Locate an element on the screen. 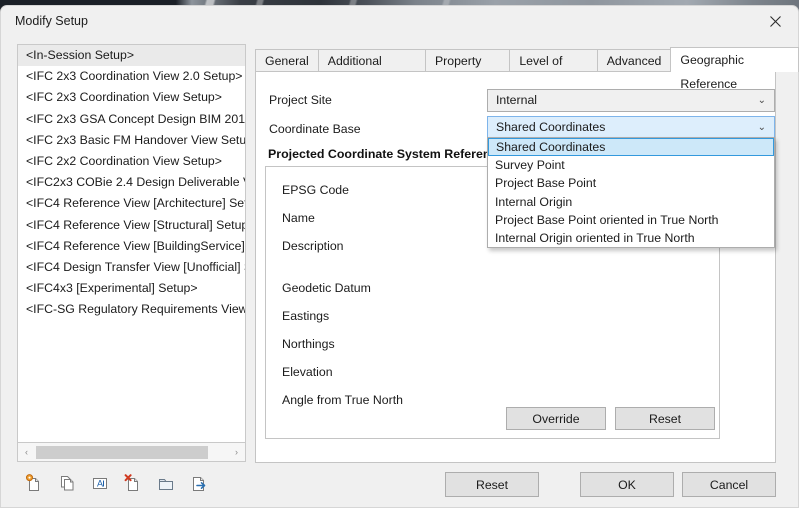  section-heading: Projected Coordinate System Reference is located at coordinates (386, 154).